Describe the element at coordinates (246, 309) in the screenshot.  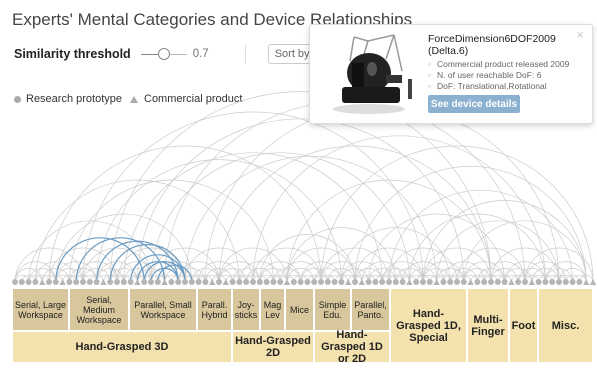
I see `subcategory-joysticks: Joy-sticks` at that location.